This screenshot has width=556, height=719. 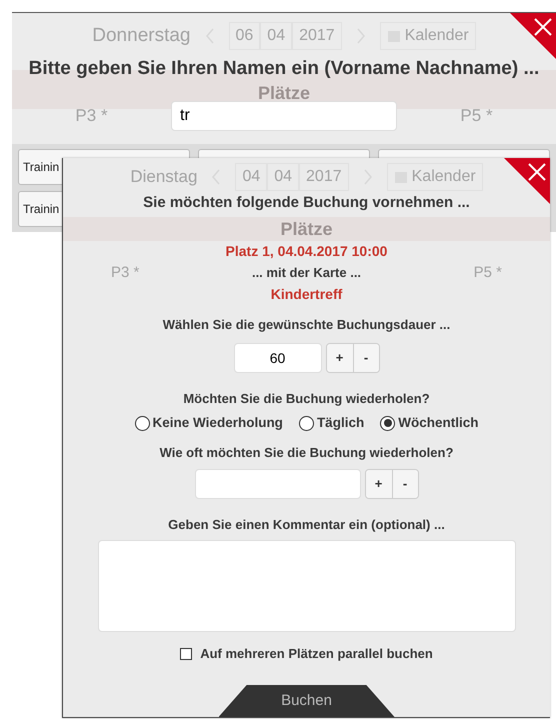 I want to click on submit-button: Buchen, so click(x=306, y=701).